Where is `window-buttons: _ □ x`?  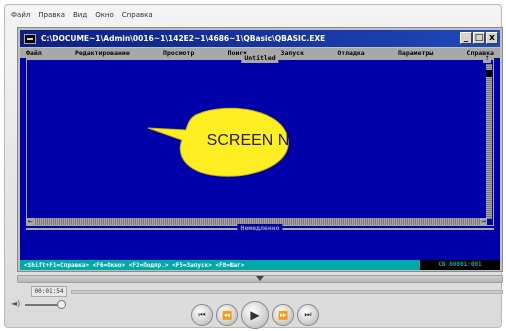 window-buttons: _ □ x is located at coordinates (479, 38).